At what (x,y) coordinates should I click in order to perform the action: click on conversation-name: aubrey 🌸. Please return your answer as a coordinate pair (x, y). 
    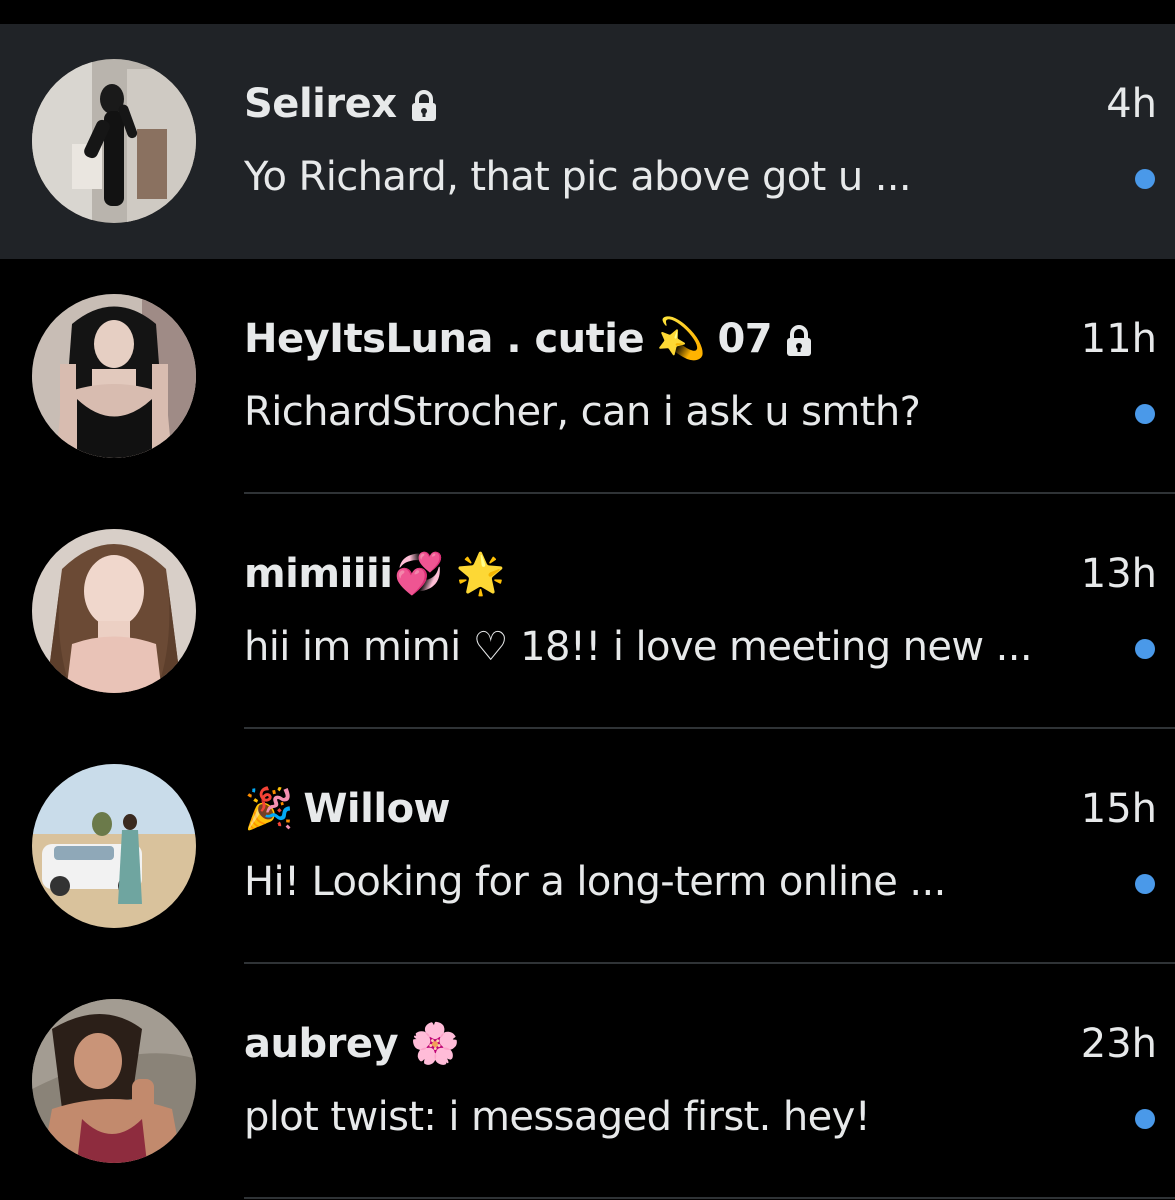
    Looking at the image, I should click on (357, 1044).